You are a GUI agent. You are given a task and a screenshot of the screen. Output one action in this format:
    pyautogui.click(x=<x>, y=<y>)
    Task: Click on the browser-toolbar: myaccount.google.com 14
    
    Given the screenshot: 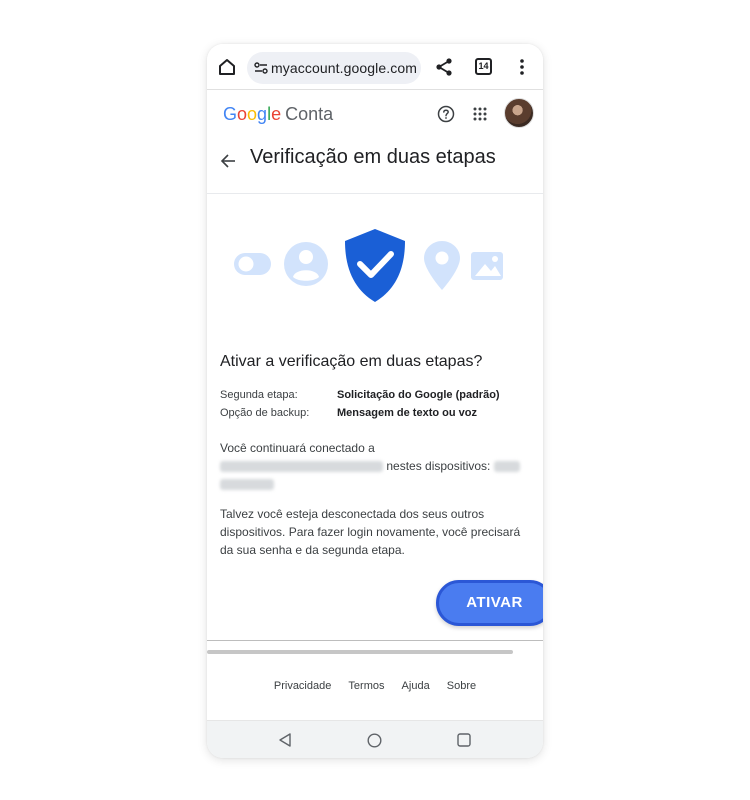 What is the action you would take?
    pyautogui.click(x=375, y=67)
    